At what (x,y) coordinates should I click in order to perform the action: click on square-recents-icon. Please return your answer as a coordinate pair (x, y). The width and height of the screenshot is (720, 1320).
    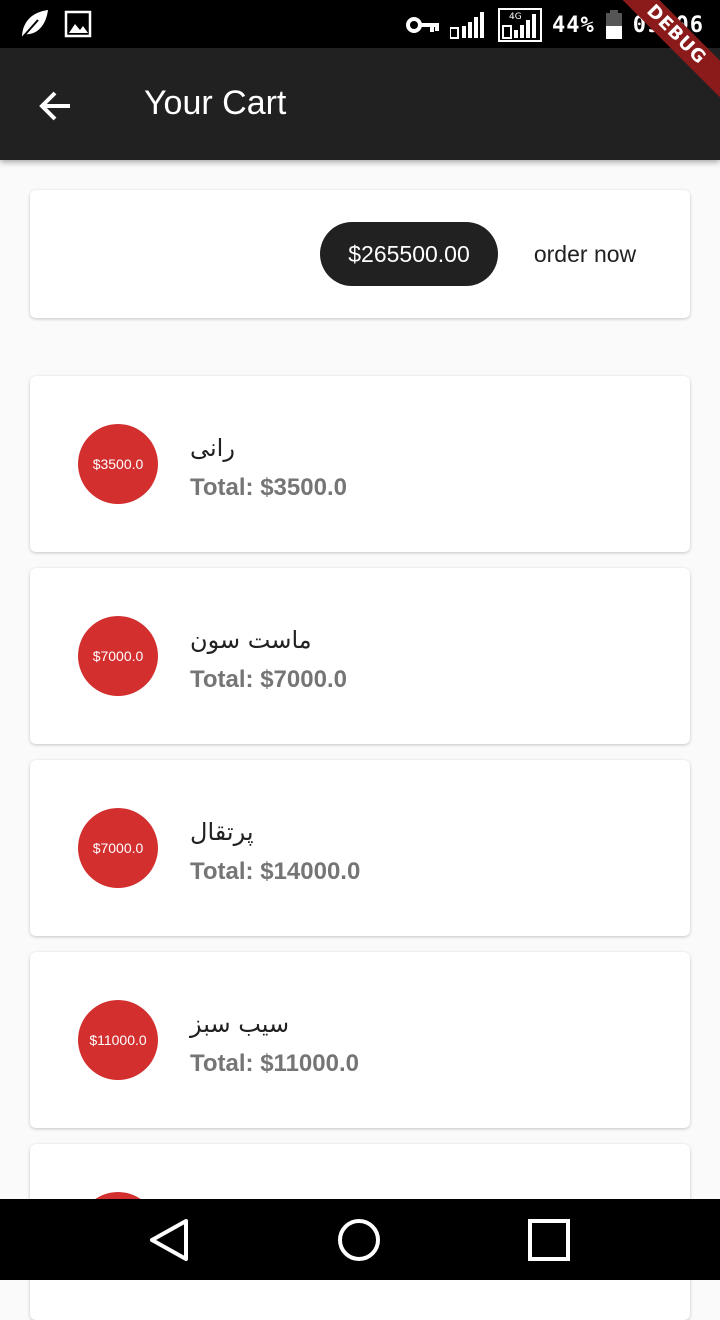
    Looking at the image, I should click on (549, 1240).